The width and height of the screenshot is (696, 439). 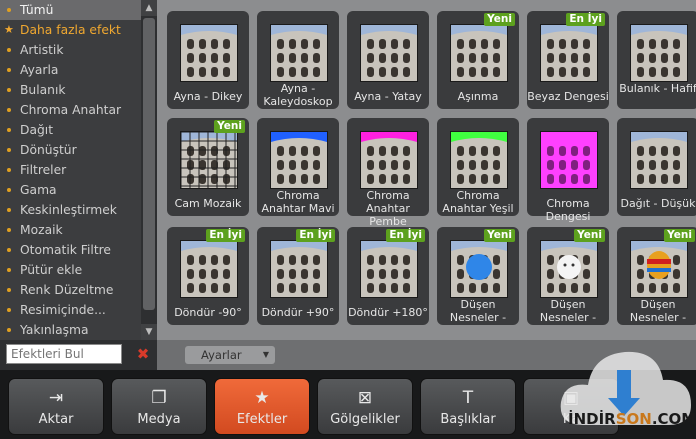 I want to click on sidebar-item: ★ Daha fazla efekt, so click(x=70, y=30).